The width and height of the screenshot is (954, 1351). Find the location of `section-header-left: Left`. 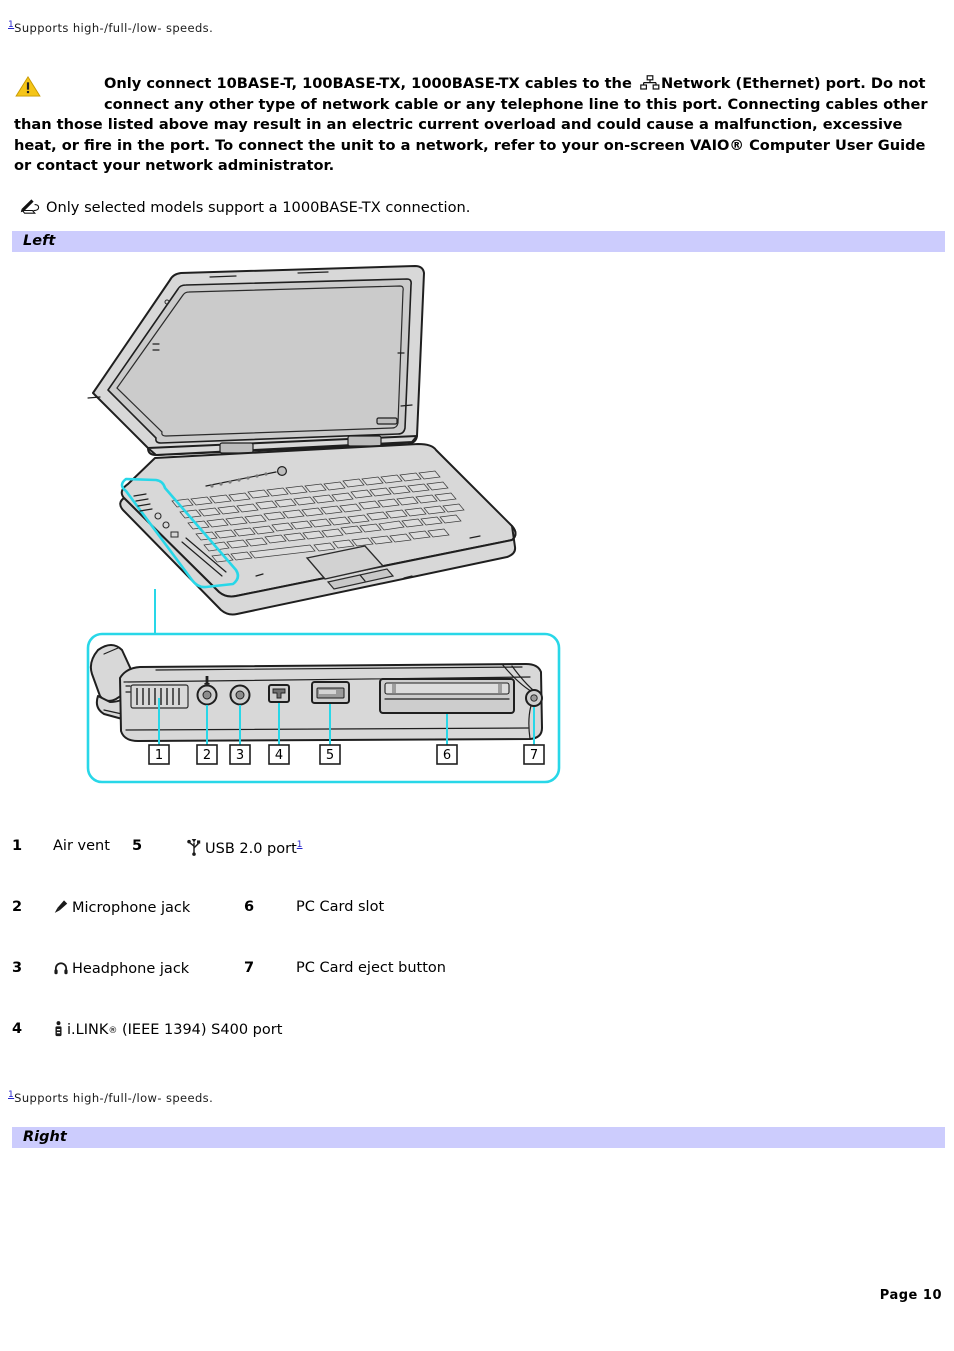

section-header-left: Left is located at coordinates (478, 241).